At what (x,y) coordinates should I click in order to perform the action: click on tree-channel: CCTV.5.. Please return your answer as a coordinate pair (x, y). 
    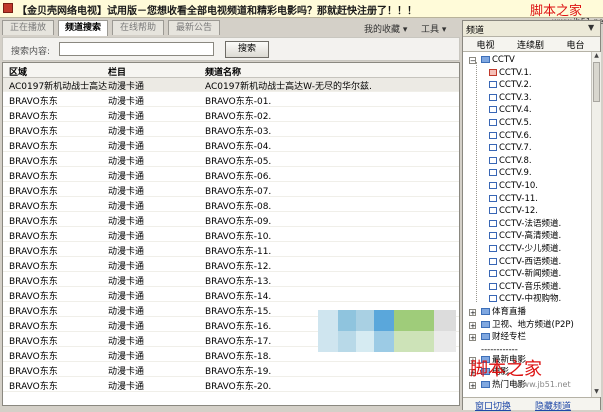
    Looking at the image, I should click on (510, 123).